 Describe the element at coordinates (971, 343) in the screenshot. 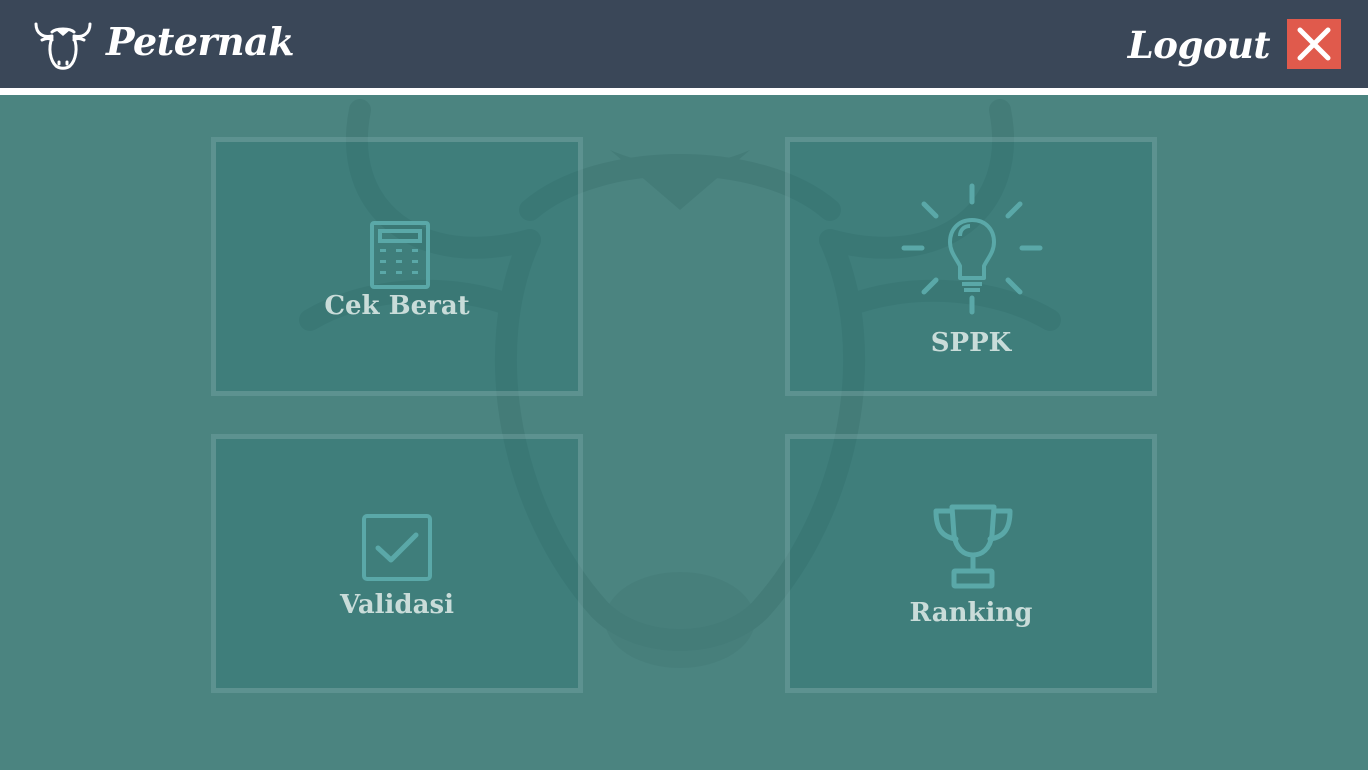

I see `menu-tile-label: SPPK` at that location.